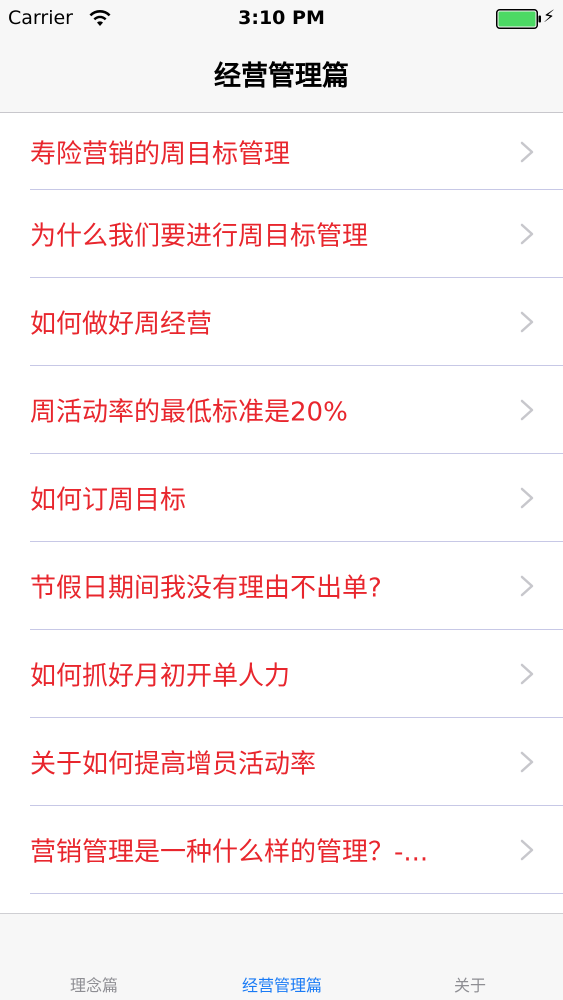  Describe the element at coordinates (121, 324) in the screenshot. I see `list-item-label: 如何做好周经营` at that location.